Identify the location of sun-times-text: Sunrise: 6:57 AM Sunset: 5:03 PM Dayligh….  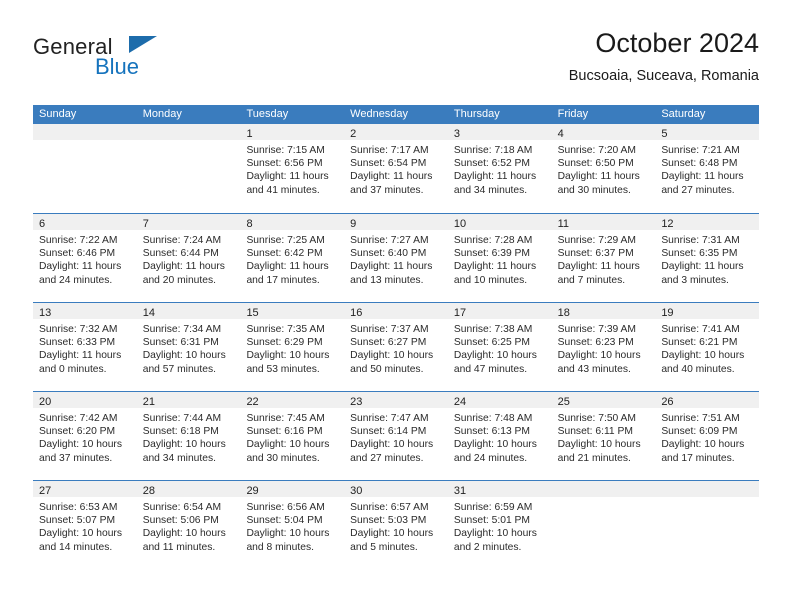
(392, 527).